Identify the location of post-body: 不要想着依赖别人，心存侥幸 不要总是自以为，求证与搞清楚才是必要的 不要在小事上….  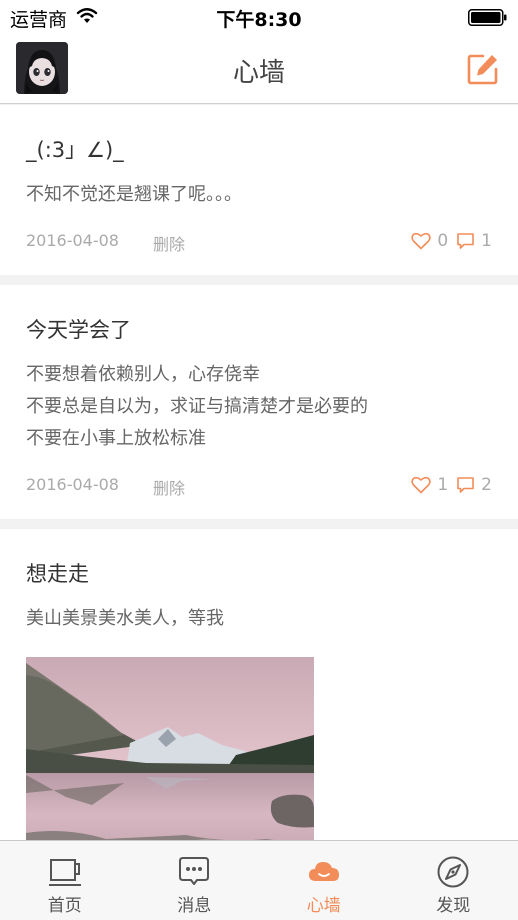
(259, 407).